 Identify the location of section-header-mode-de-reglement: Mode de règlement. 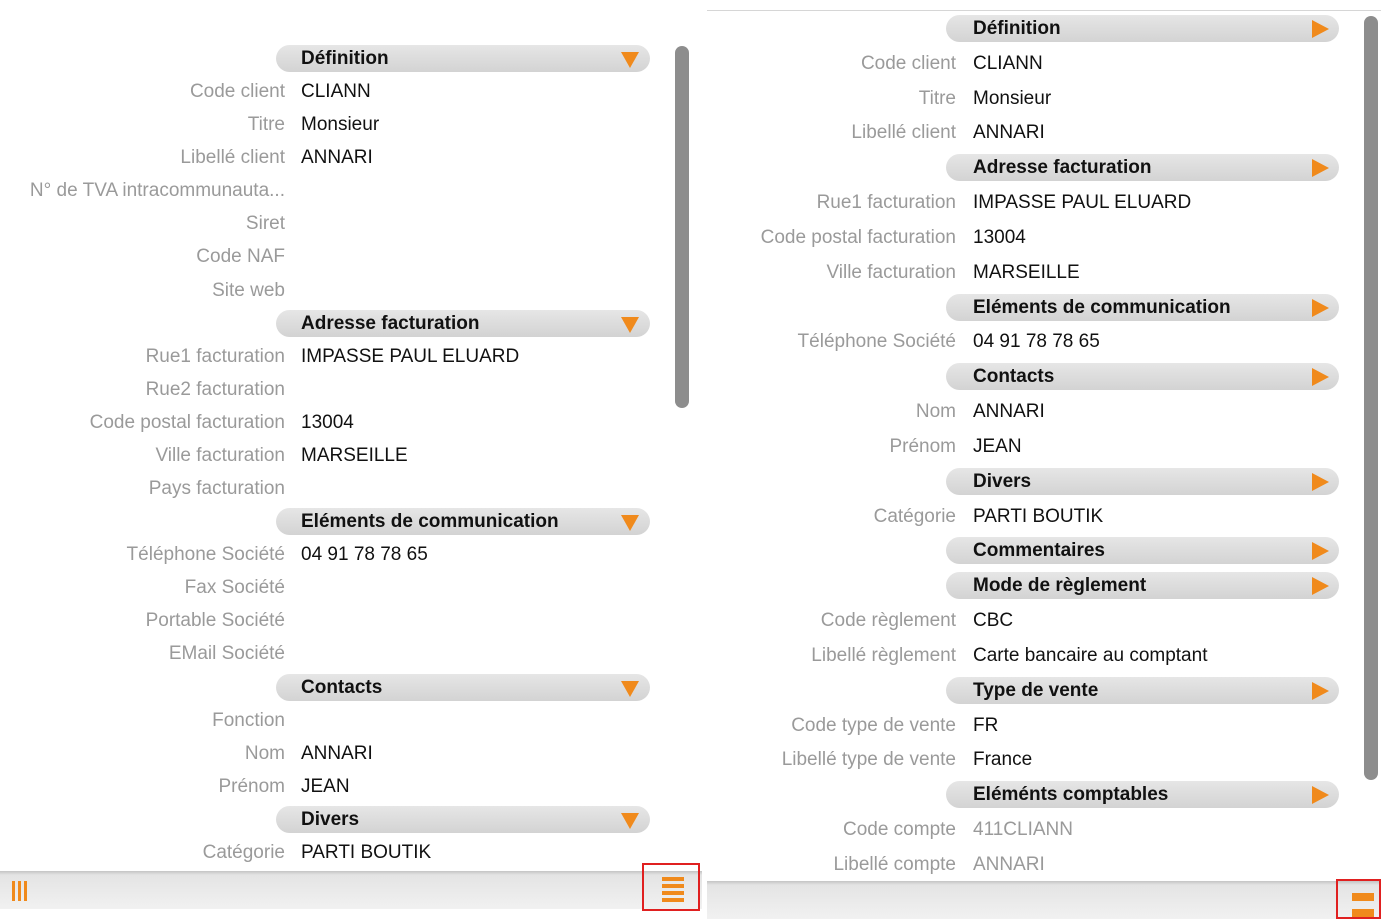
(1044, 585).